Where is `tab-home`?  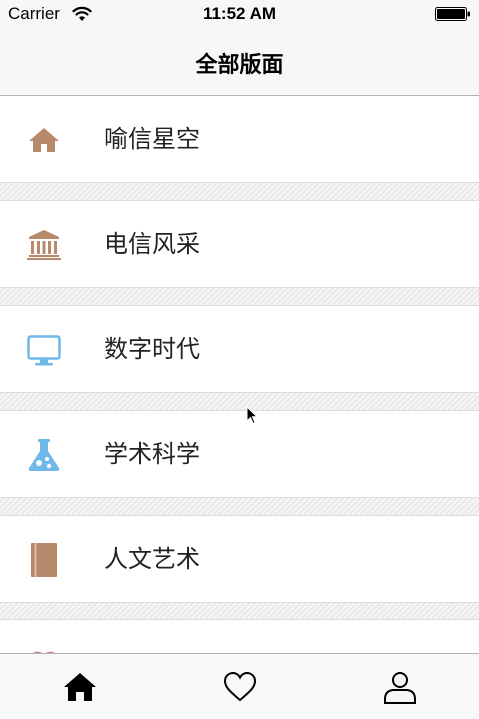
tab-home is located at coordinates (80, 686).